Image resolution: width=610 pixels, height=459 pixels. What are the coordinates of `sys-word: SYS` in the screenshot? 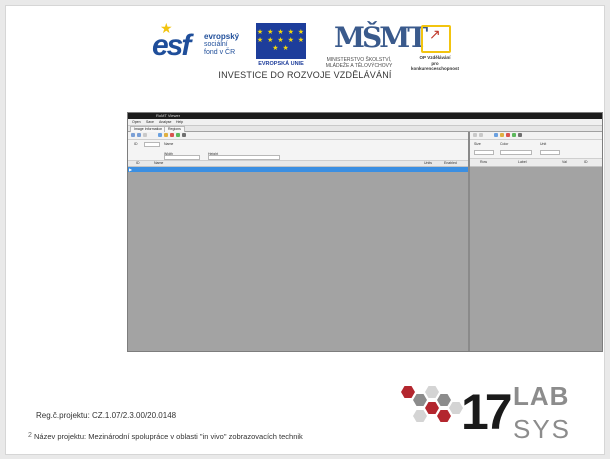 It's located at (542, 429).